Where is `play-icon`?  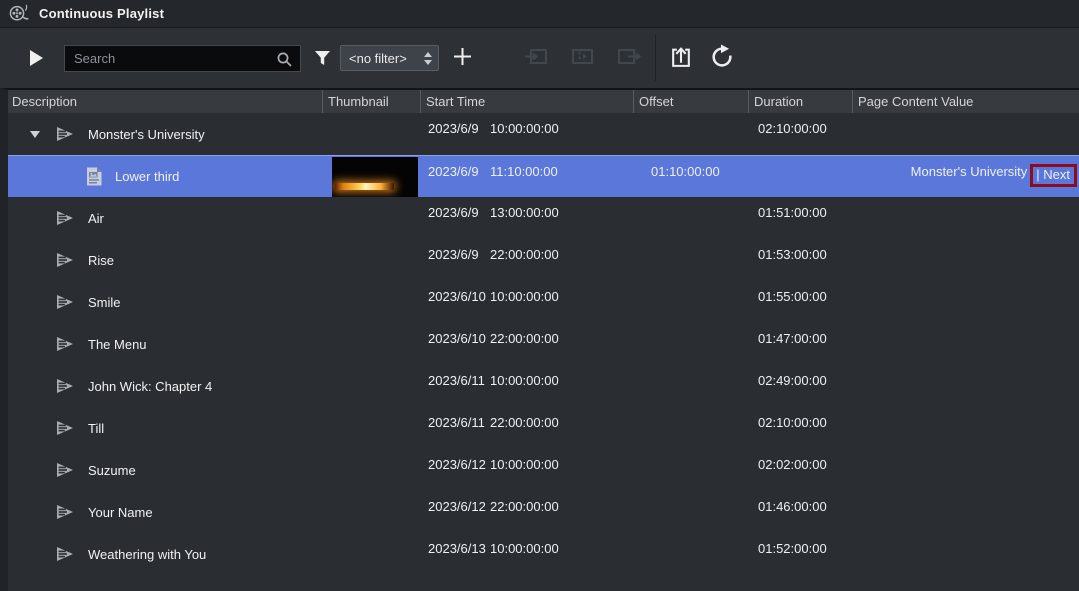
play-icon is located at coordinates (36, 58).